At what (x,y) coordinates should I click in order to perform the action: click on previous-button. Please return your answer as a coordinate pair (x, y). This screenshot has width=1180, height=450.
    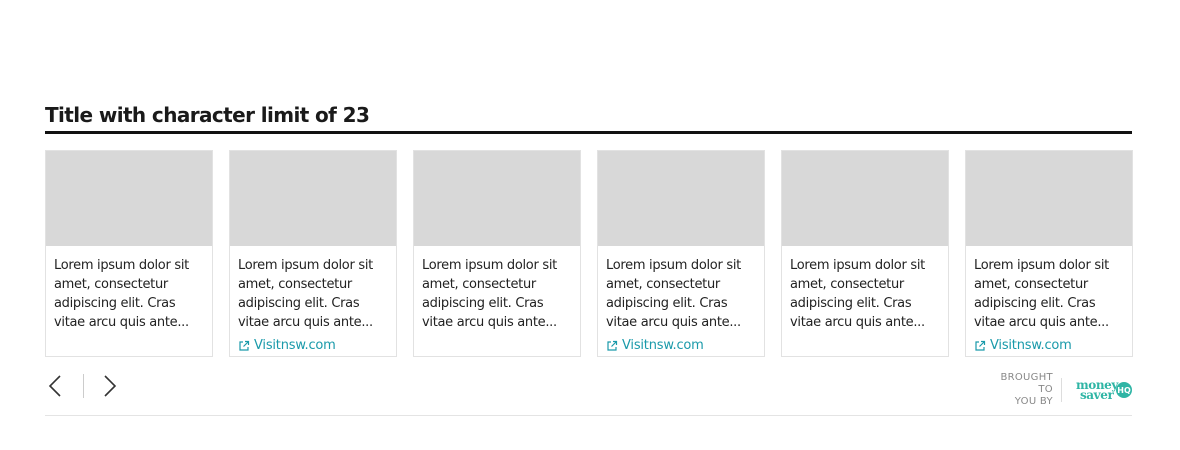
    Looking at the image, I should click on (55, 386).